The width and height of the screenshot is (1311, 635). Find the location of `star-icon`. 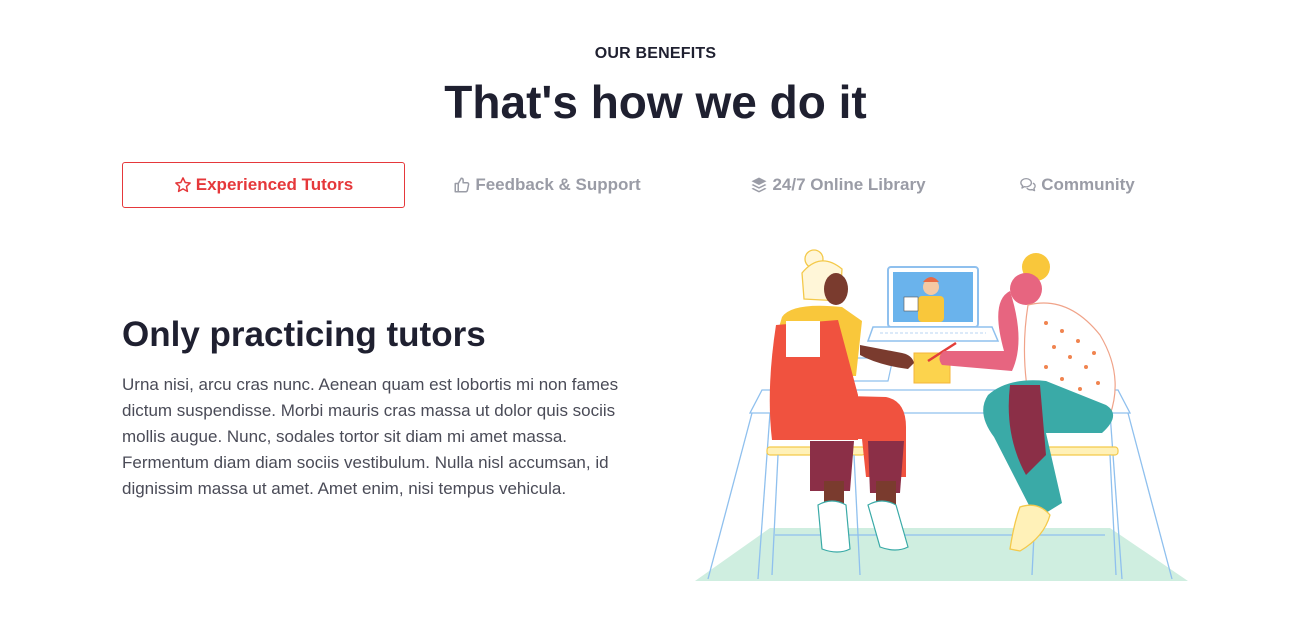

star-icon is located at coordinates (183, 185).